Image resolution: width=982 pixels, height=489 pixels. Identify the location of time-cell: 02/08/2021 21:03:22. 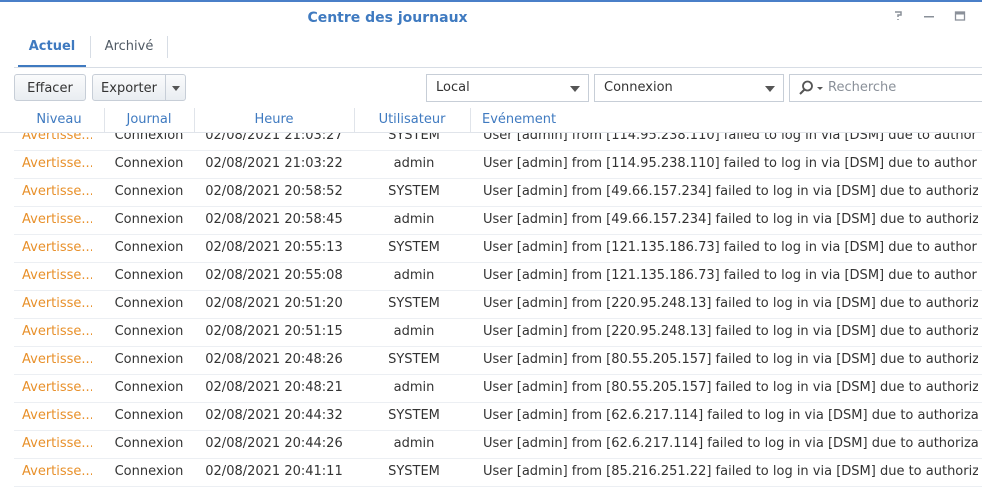
(274, 163).